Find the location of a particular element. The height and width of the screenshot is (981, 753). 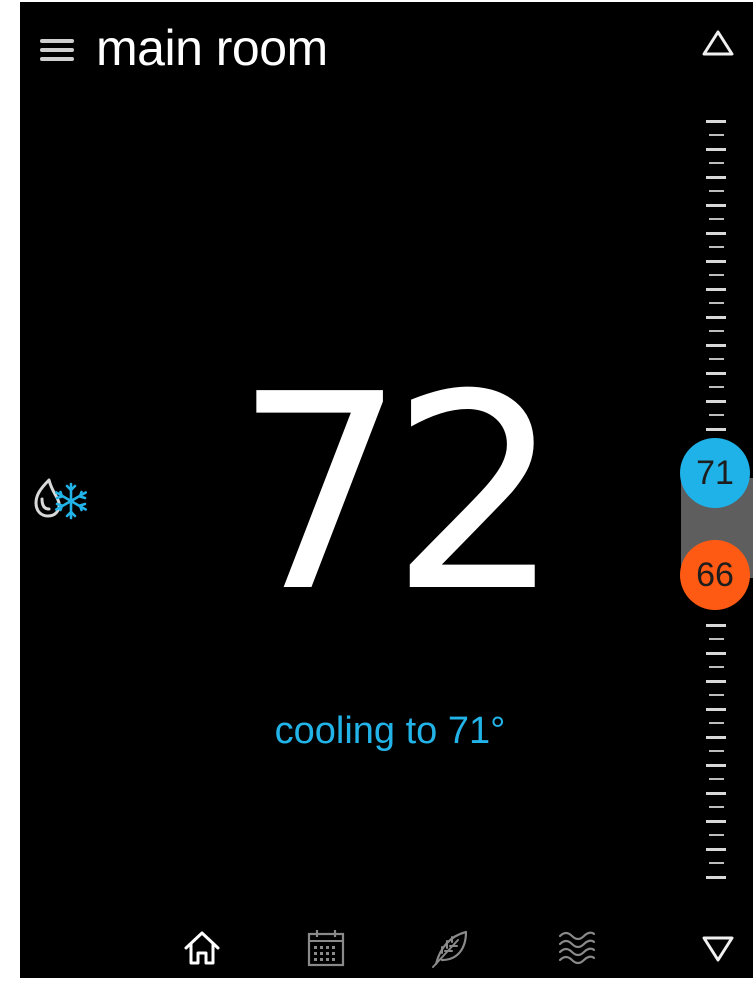

calendar-icon is located at coordinates (326, 948).